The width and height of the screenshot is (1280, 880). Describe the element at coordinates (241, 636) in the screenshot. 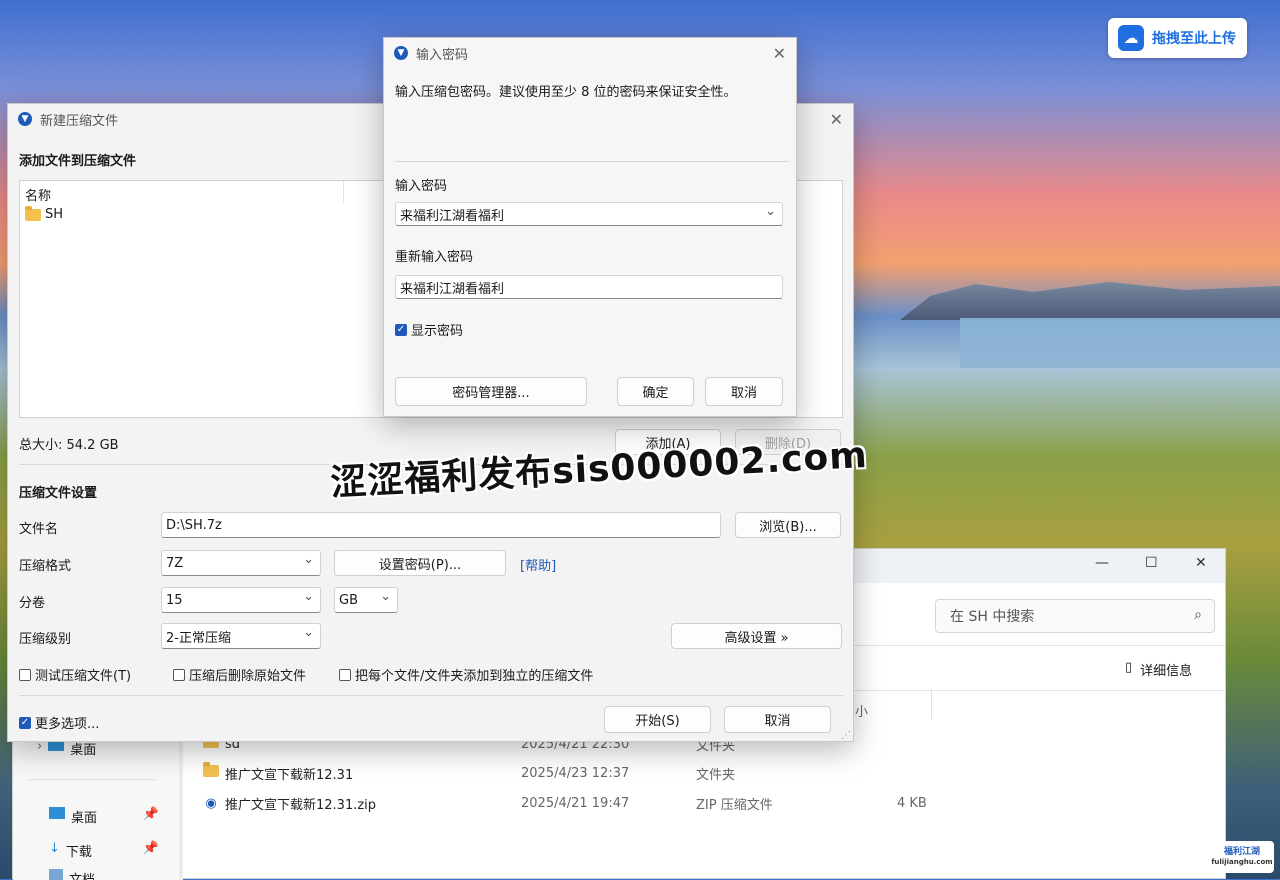

I see `compression-level-select: 2-正常压缩` at that location.